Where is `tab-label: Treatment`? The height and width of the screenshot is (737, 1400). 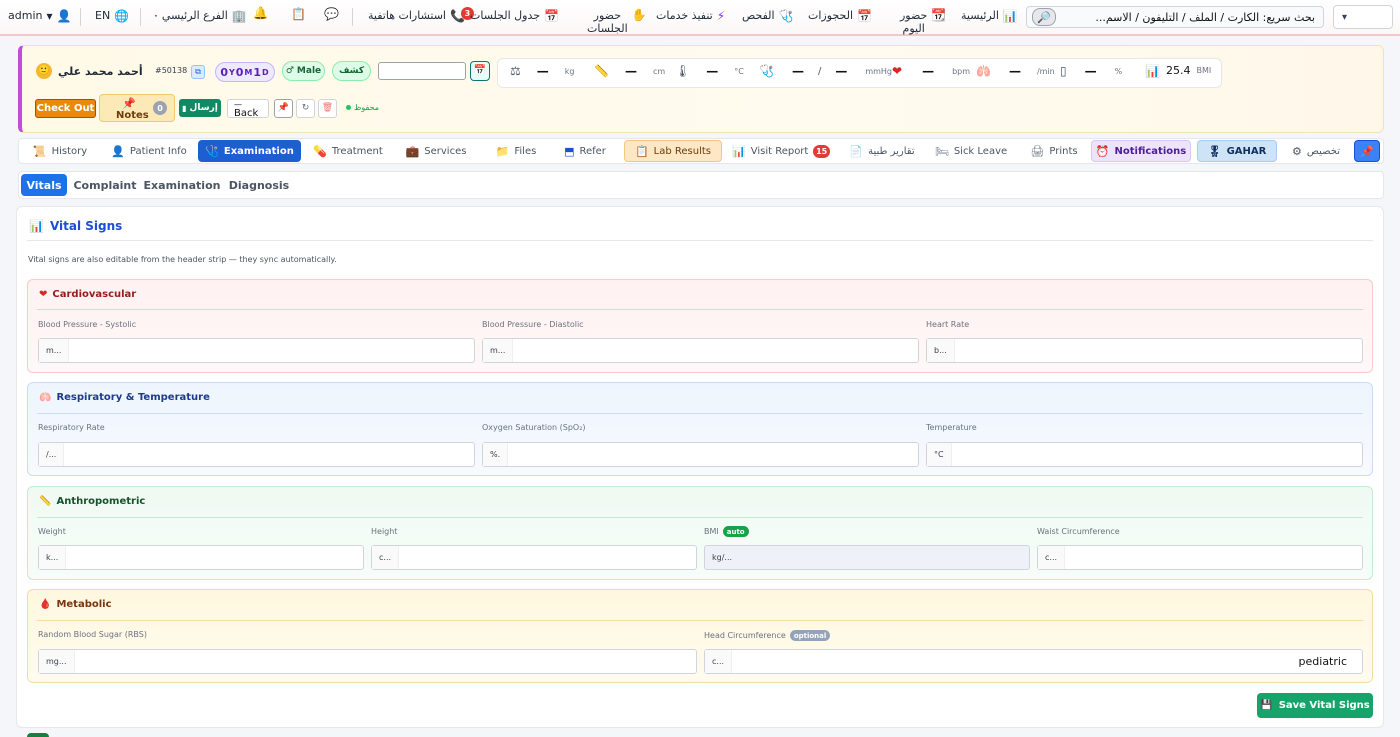 tab-label: Treatment is located at coordinates (357, 151).